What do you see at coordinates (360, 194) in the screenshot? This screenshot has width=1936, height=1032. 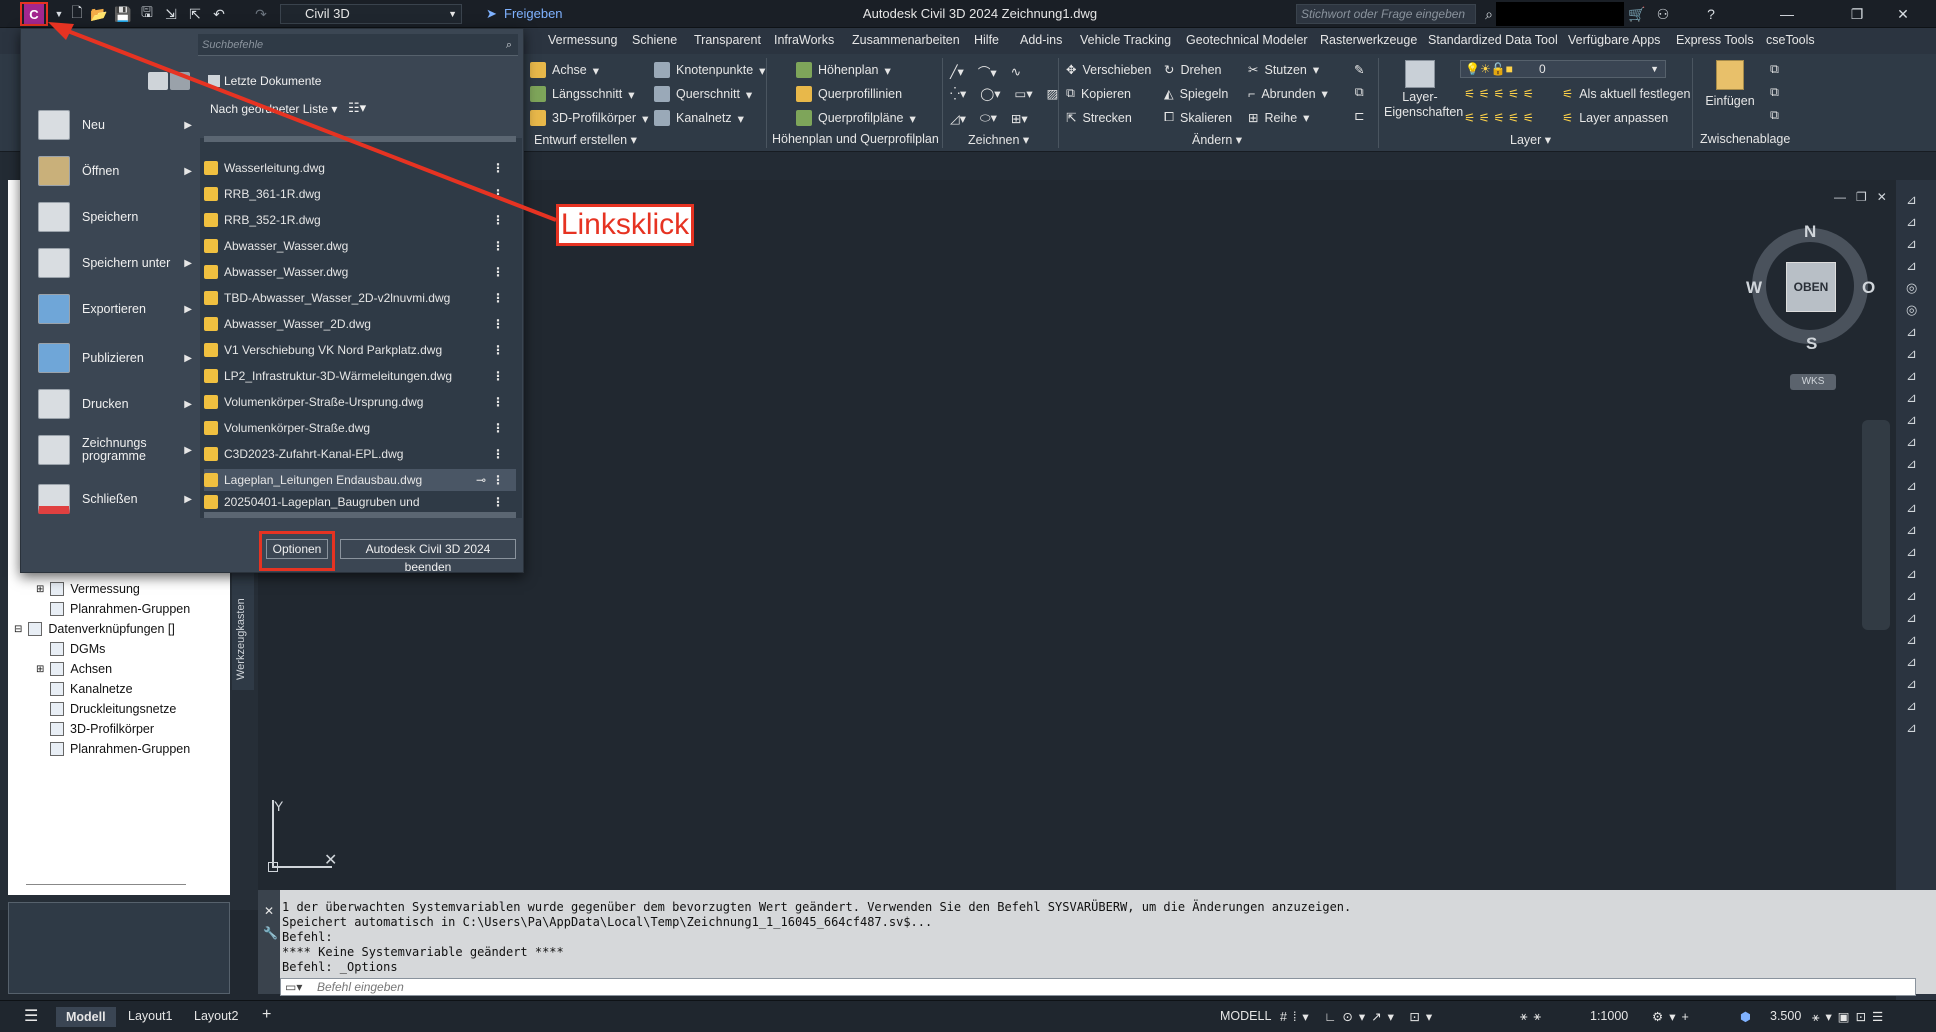 I see `recent-file: RRB_361-1R.dwg ⋮` at bounding box center [360, 194].